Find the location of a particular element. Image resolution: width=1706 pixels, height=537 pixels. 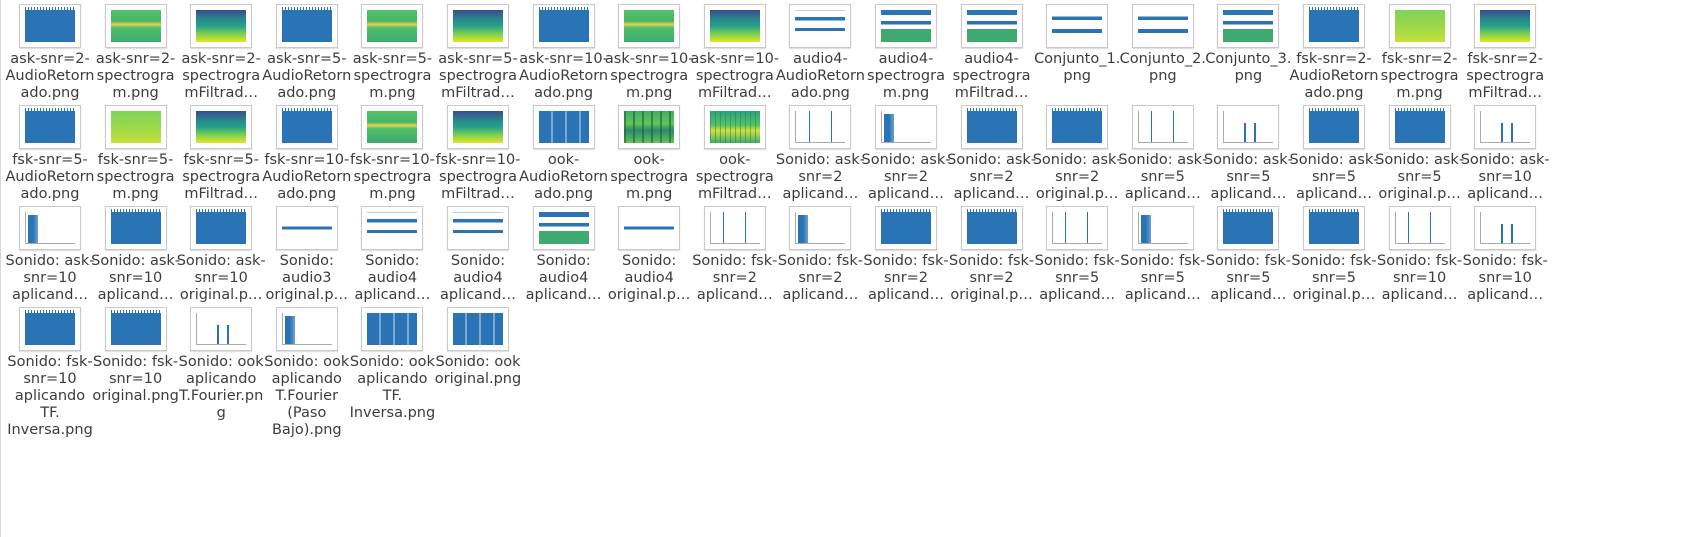

file-name-label: ook-AudioRetornado.png is located at coordinates (564, 177).